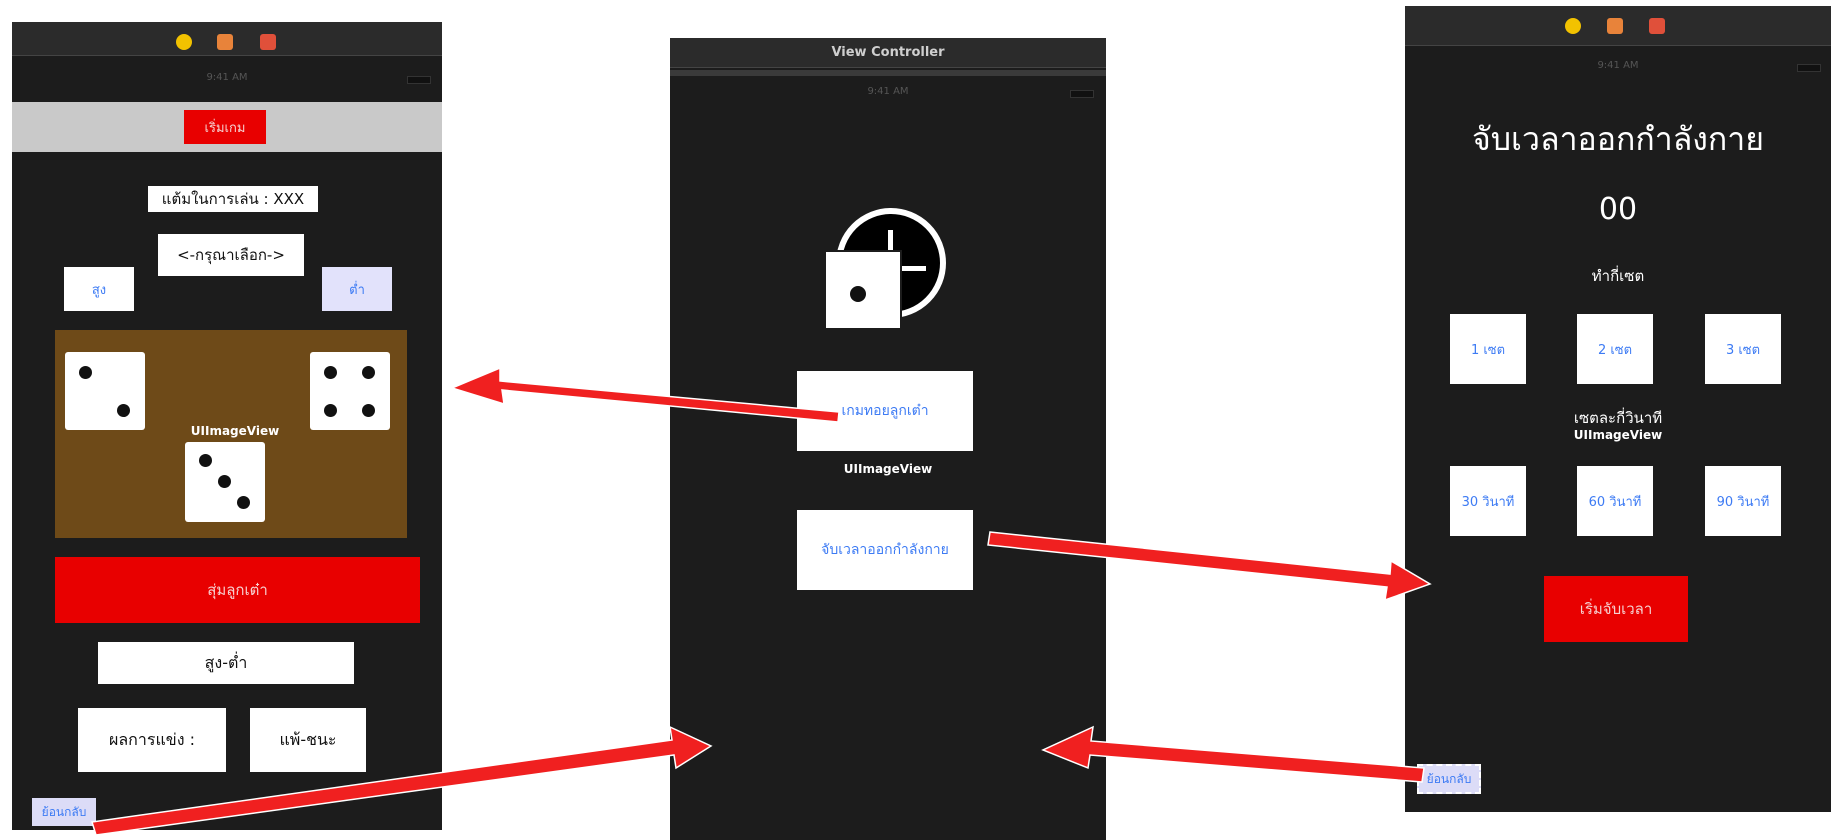  What do you see at coordinates (1618, 276) in the screenshot?
I see `sets-label: ทำกี่เซต` at bounding box center [1618, 276].